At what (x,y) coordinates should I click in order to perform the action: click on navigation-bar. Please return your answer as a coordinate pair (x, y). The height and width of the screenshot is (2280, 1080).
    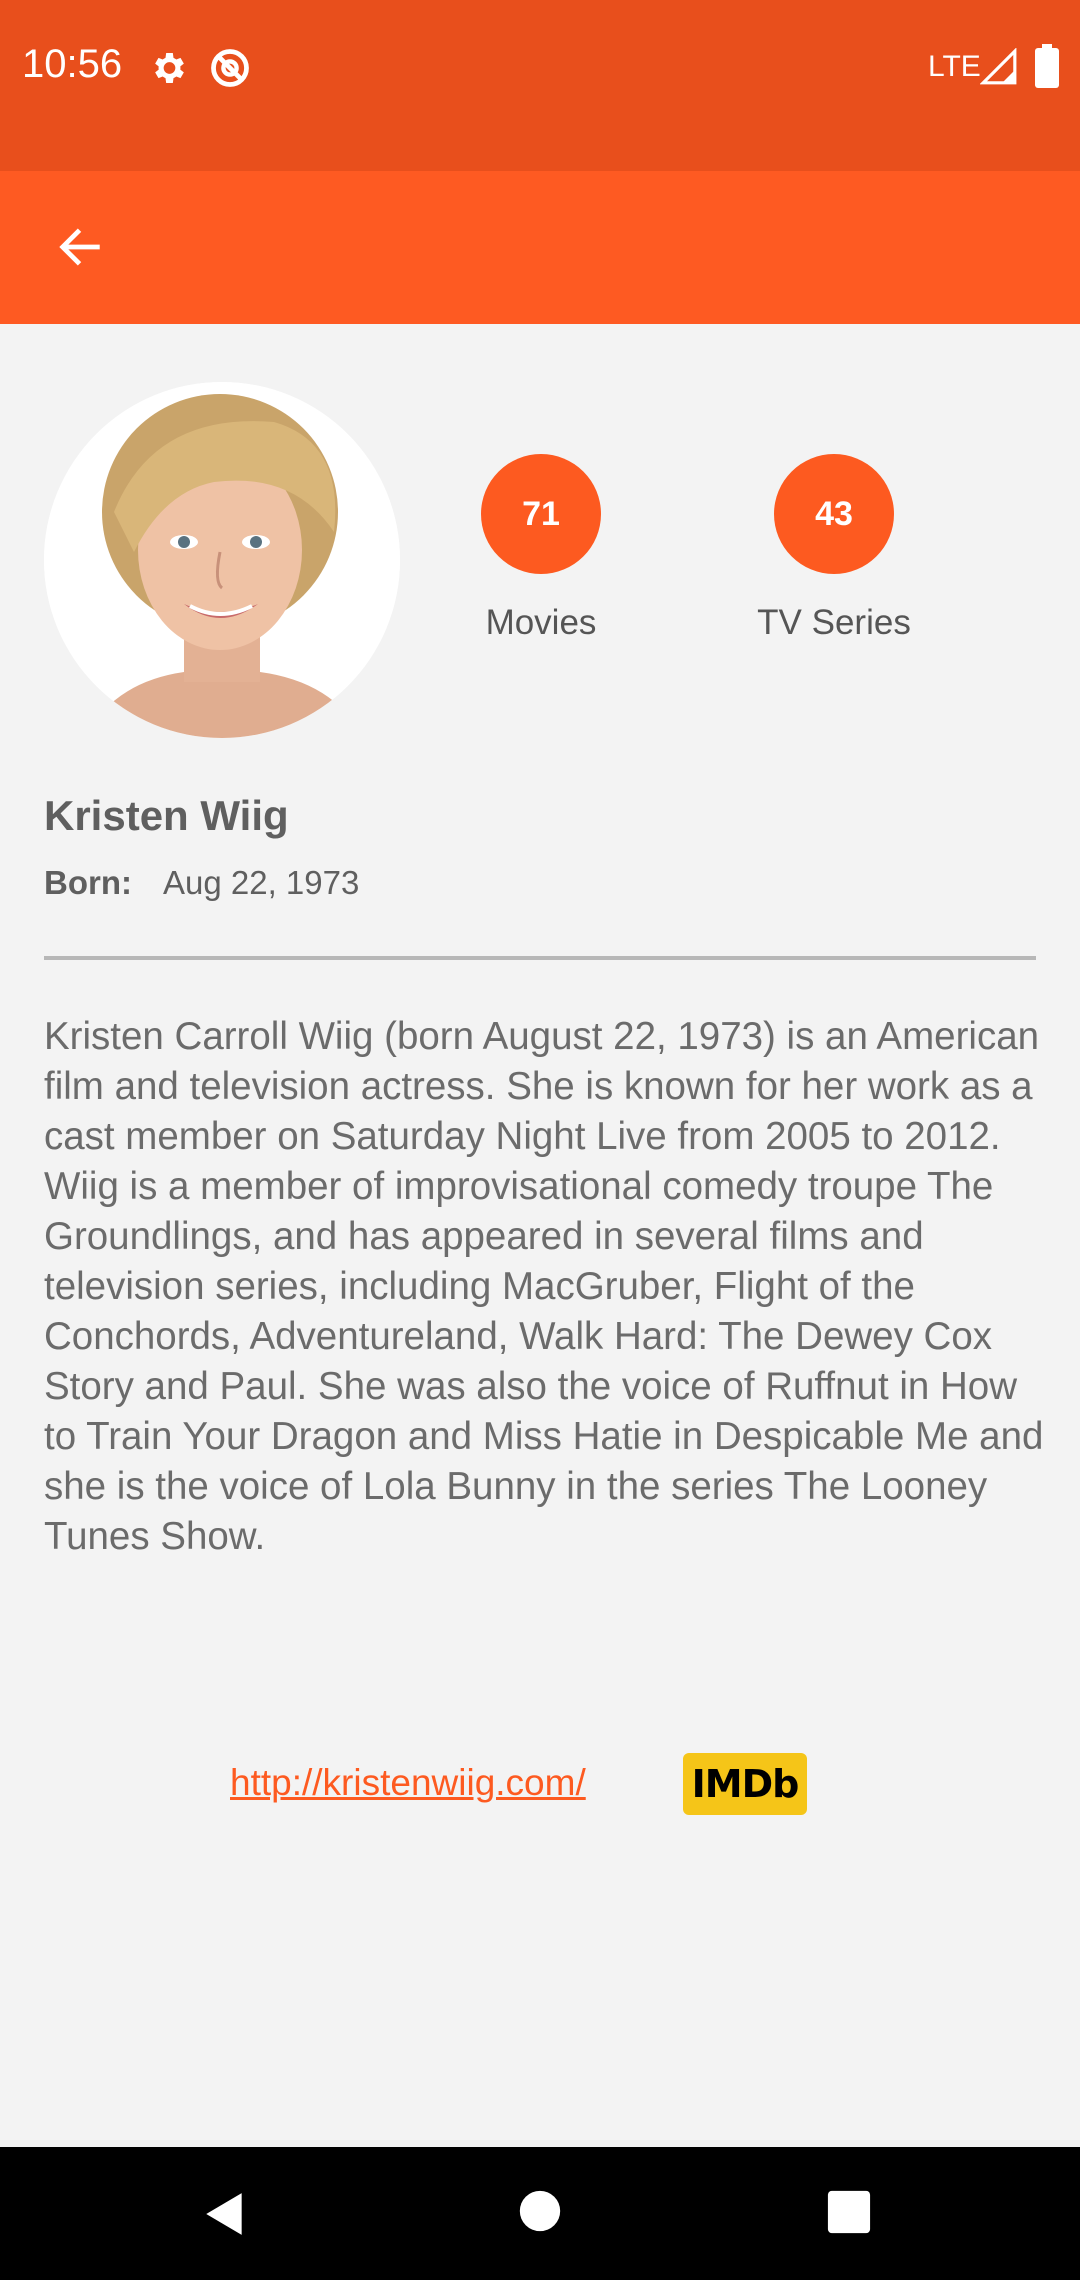
    Looking at the image, I should click on (540, 2213).